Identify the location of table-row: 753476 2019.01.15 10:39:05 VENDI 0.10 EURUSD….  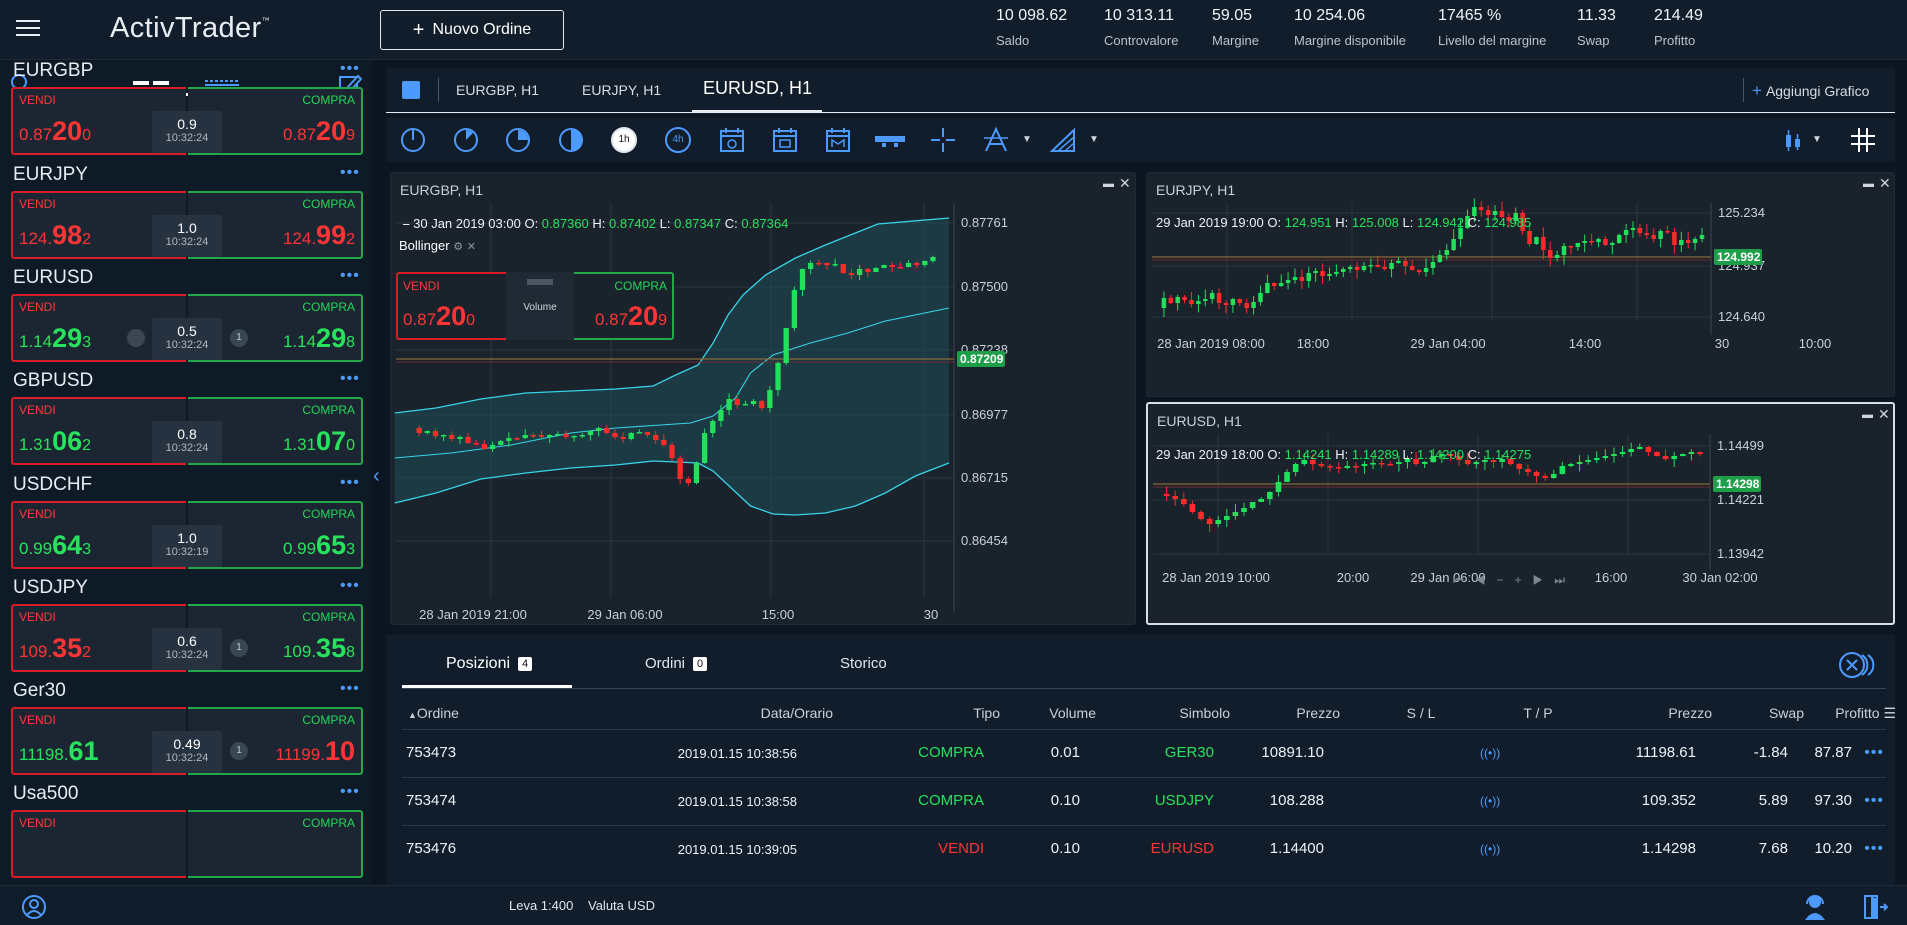
(1144, 849).